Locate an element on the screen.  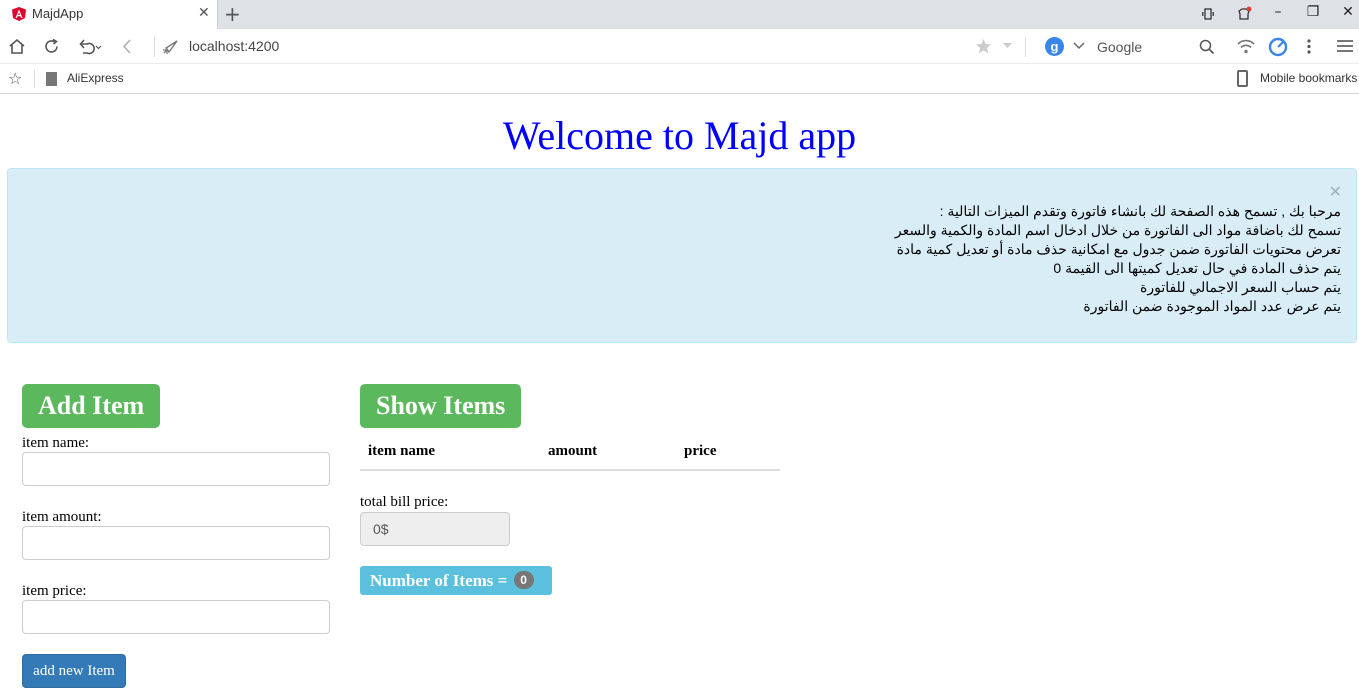
total-price-label: total bill price: is located at coordinates (404, 502).